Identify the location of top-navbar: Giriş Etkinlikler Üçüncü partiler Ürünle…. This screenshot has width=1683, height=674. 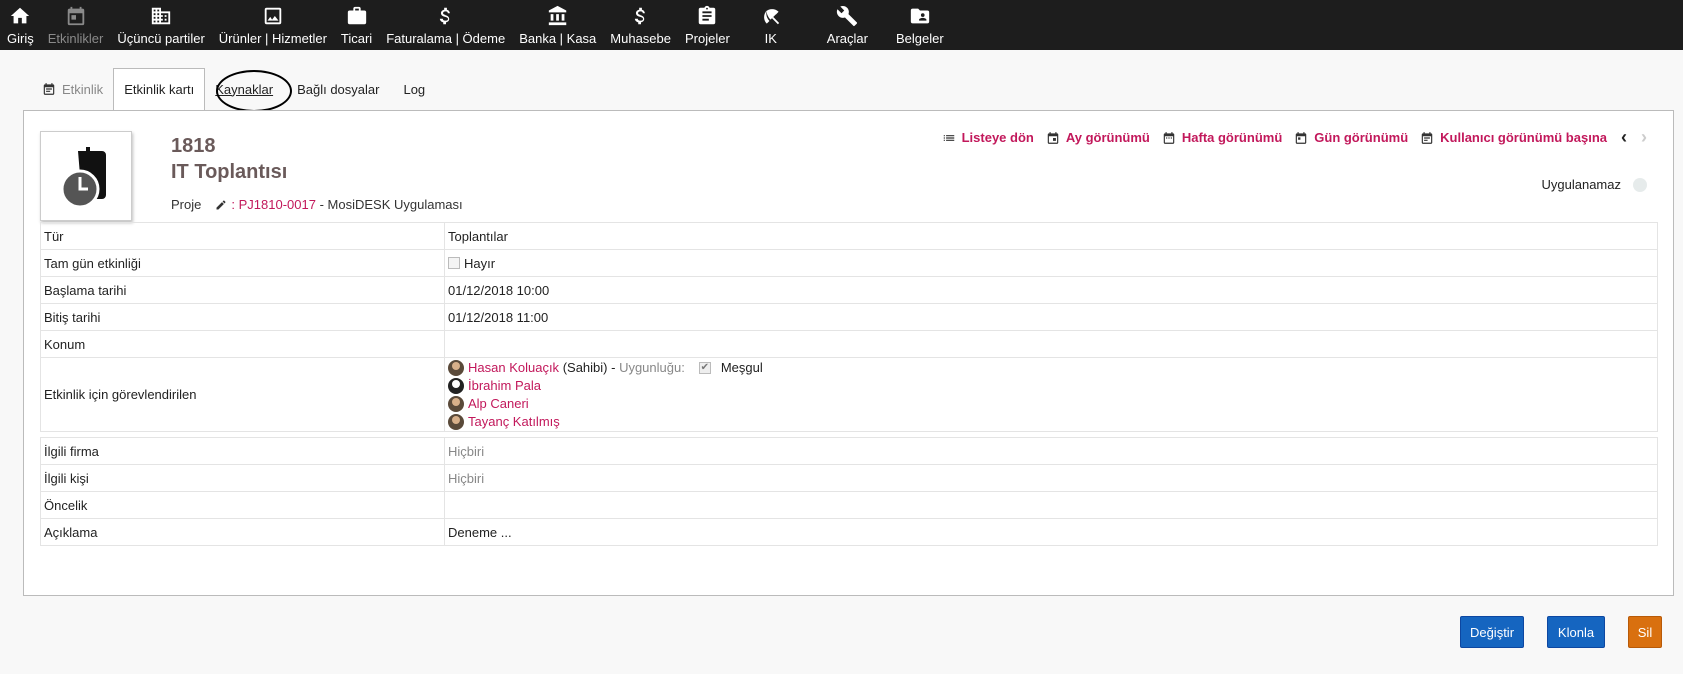
(841, 25).